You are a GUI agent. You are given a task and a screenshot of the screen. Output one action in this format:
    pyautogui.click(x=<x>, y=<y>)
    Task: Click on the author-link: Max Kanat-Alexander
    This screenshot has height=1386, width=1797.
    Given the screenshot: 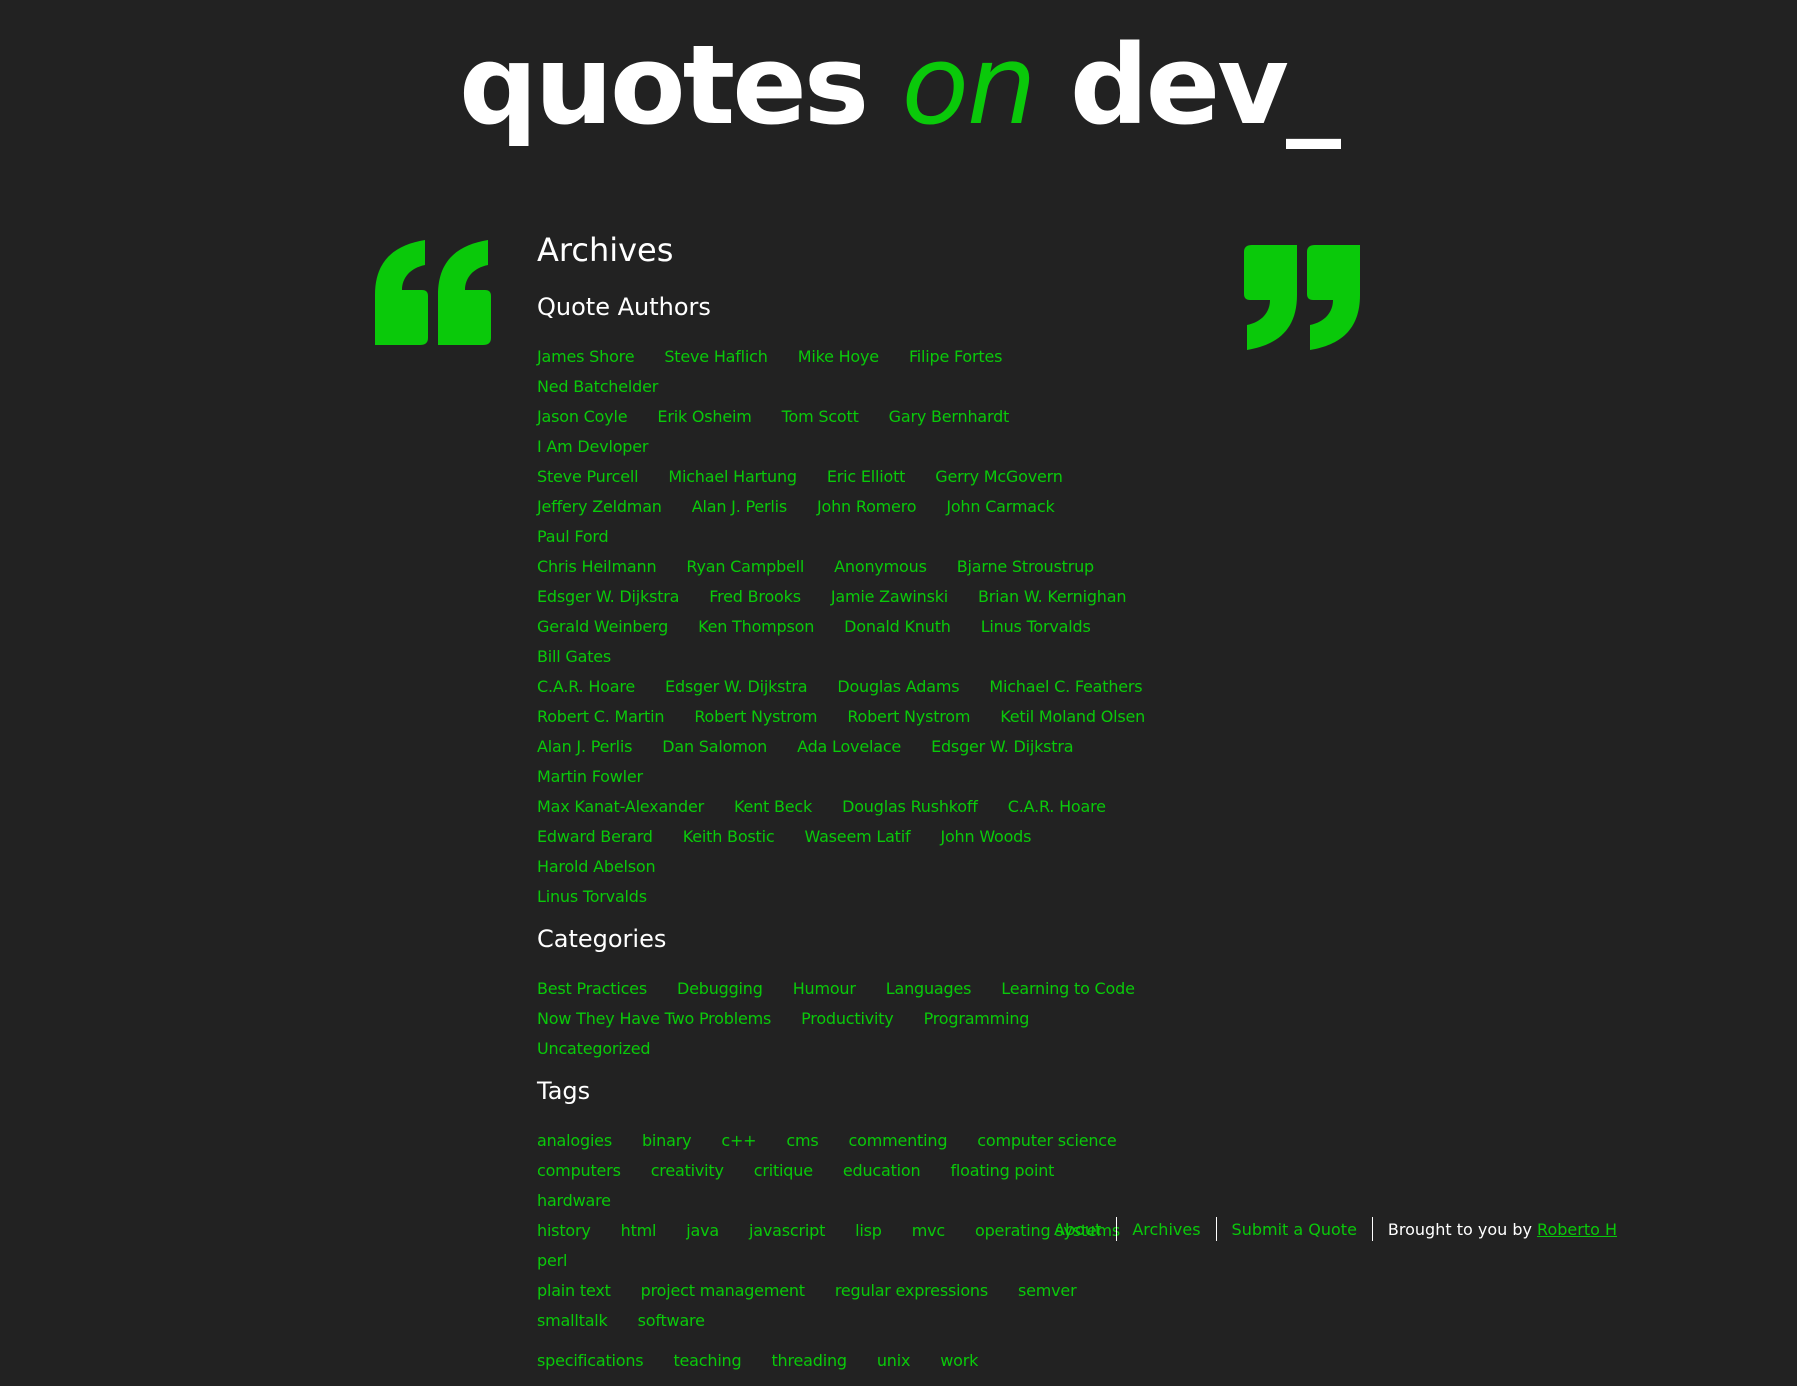 What is the action you would take?
    pyautogui.click(x=620, y=806)
    